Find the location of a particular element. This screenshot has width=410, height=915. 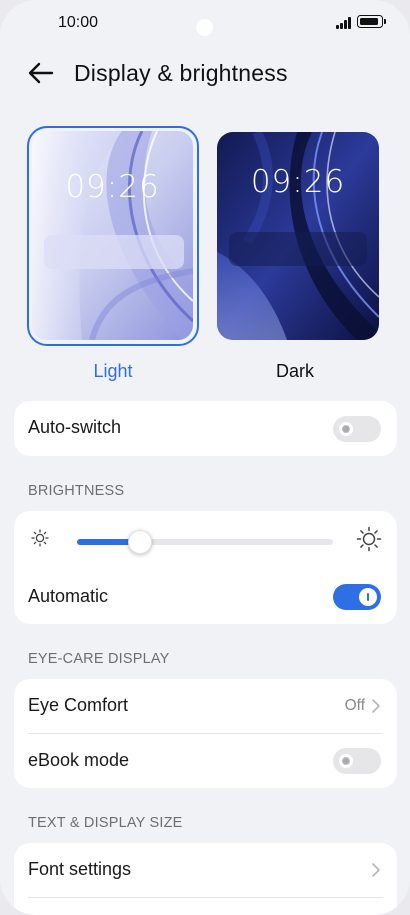

divider is located at coordinates (205, 897).